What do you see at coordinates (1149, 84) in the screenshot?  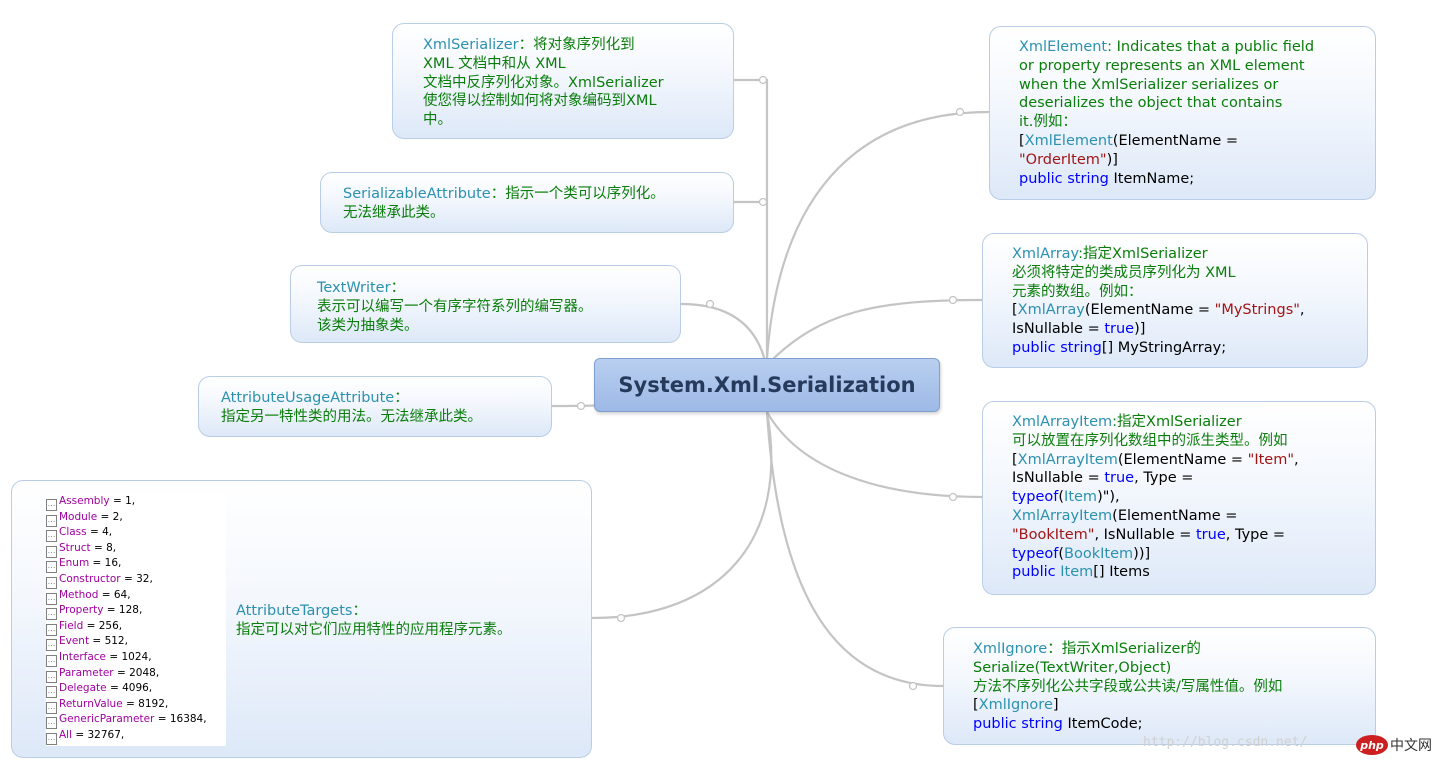 I see `text-run: when the XmlSerializer serializes or` at bounding box center [1149, 84].